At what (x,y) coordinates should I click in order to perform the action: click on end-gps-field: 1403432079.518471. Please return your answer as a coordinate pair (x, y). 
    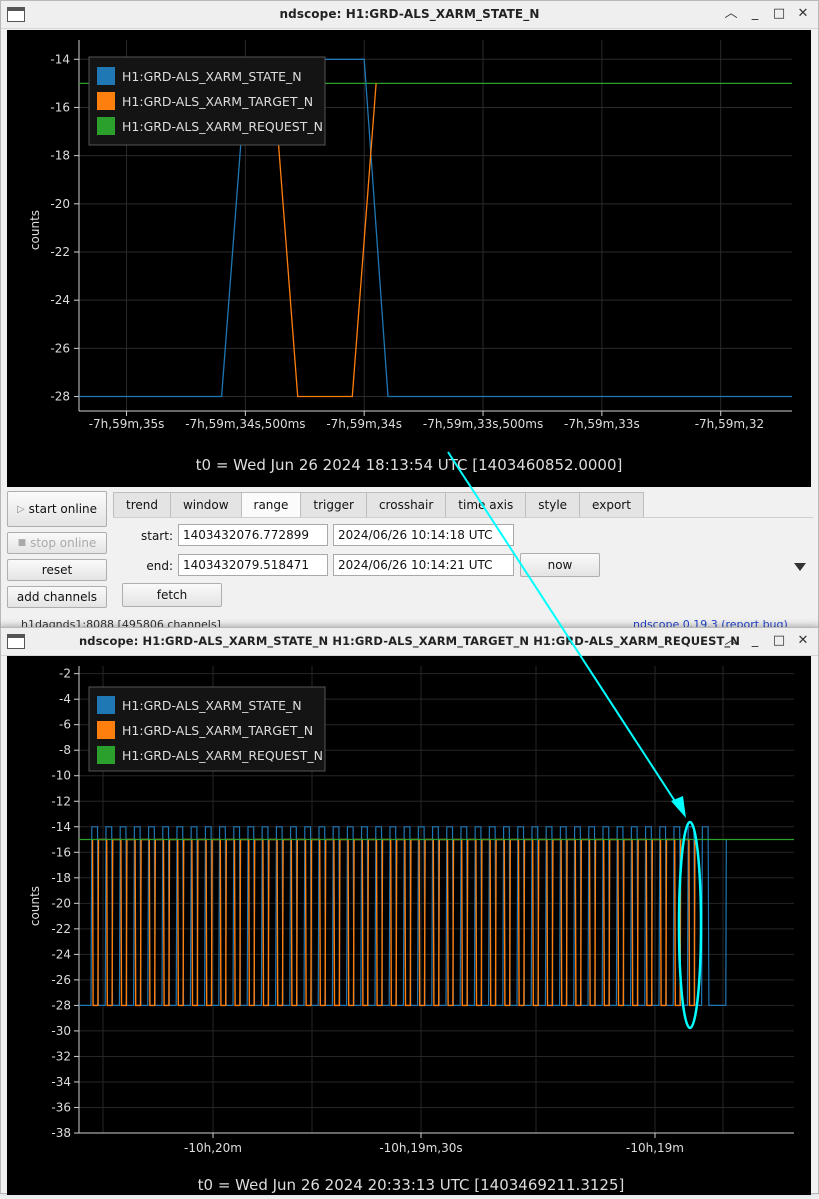
    Looking at the image, I should click on (253, 565).